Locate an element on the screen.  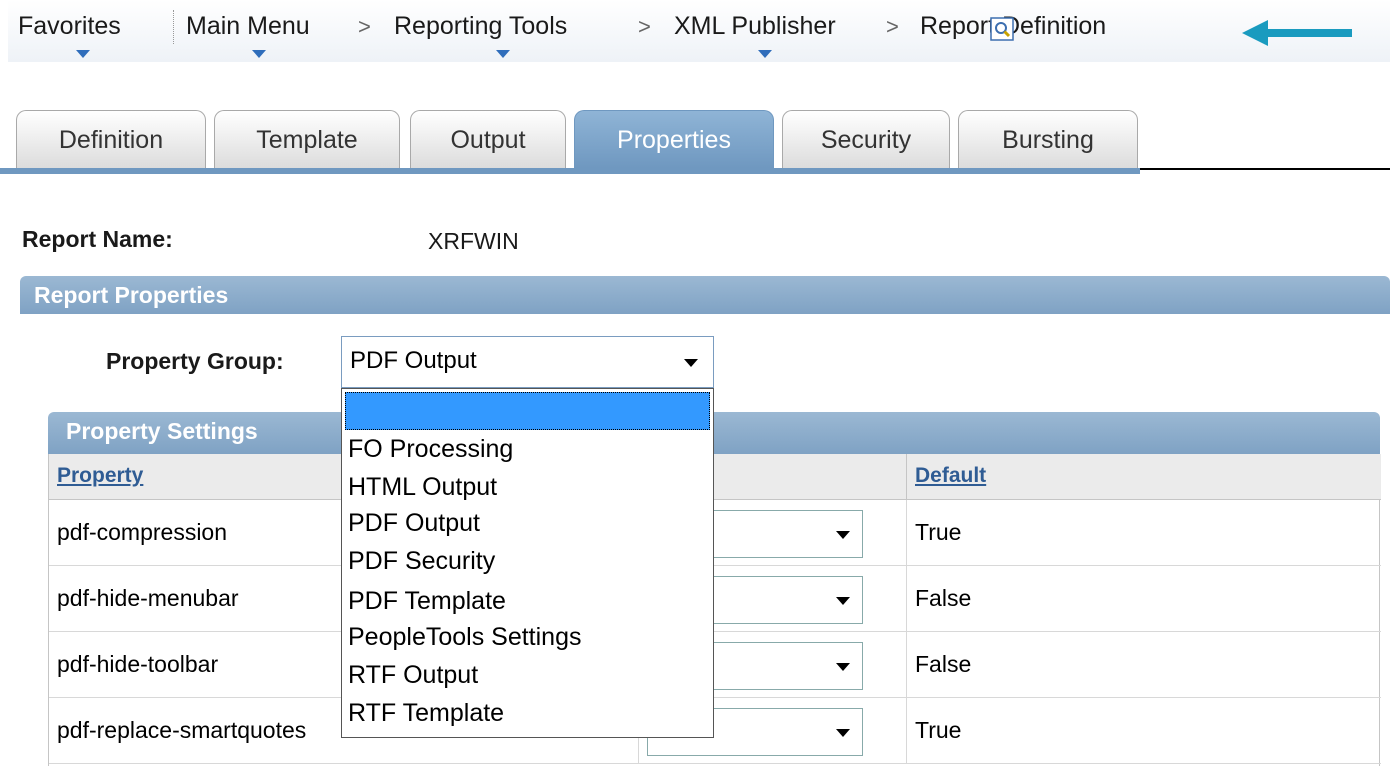
dropdown-option: PeopleTools Settings is located at coordinates (464, 637).